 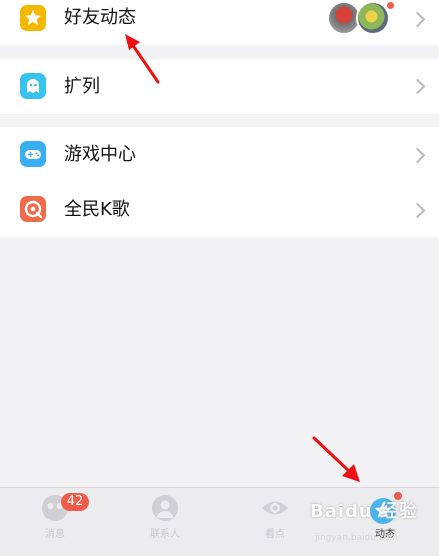 I want to click on menu-group-friends: 好友动态, so click(x=219, y=22).